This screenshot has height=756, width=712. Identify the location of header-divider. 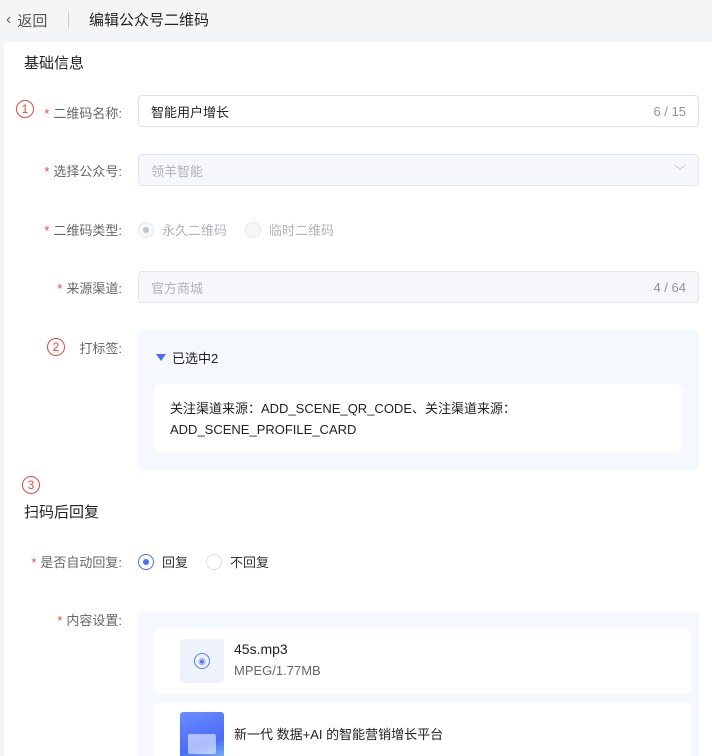
(68, 20).